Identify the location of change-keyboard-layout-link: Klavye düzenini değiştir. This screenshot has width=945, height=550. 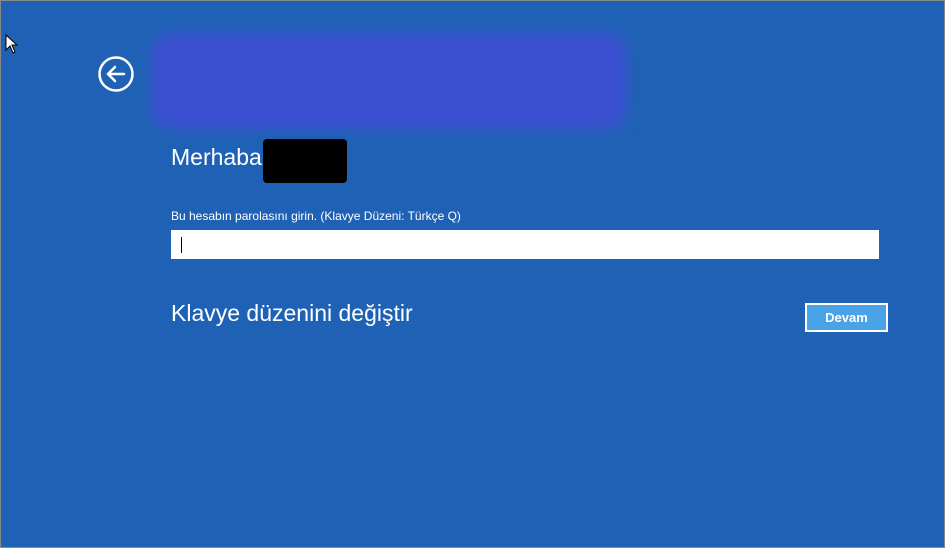
(292, 313).